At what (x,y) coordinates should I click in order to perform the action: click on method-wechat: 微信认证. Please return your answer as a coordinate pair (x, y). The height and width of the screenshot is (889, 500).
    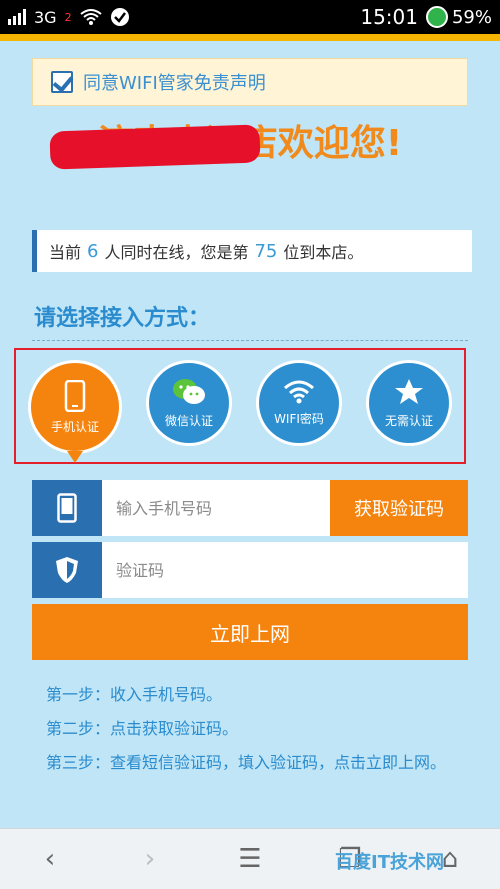
    Looking at the image, I should click on (189, 403).